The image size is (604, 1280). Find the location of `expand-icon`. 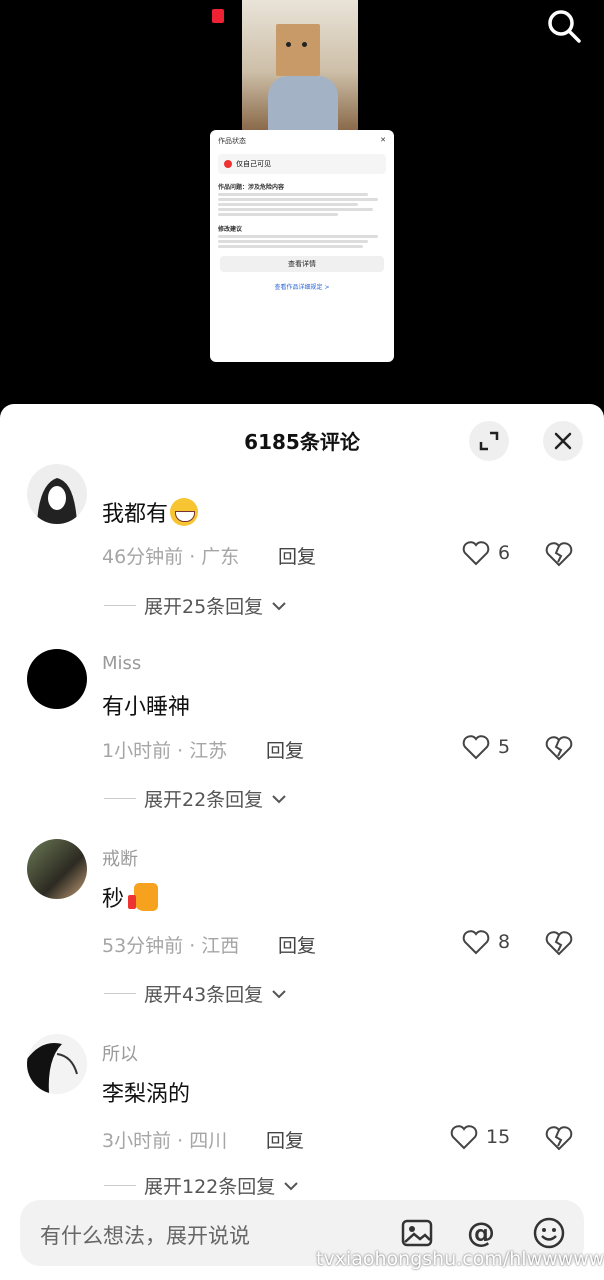

expand-icon is located at coordinates (489, 441).